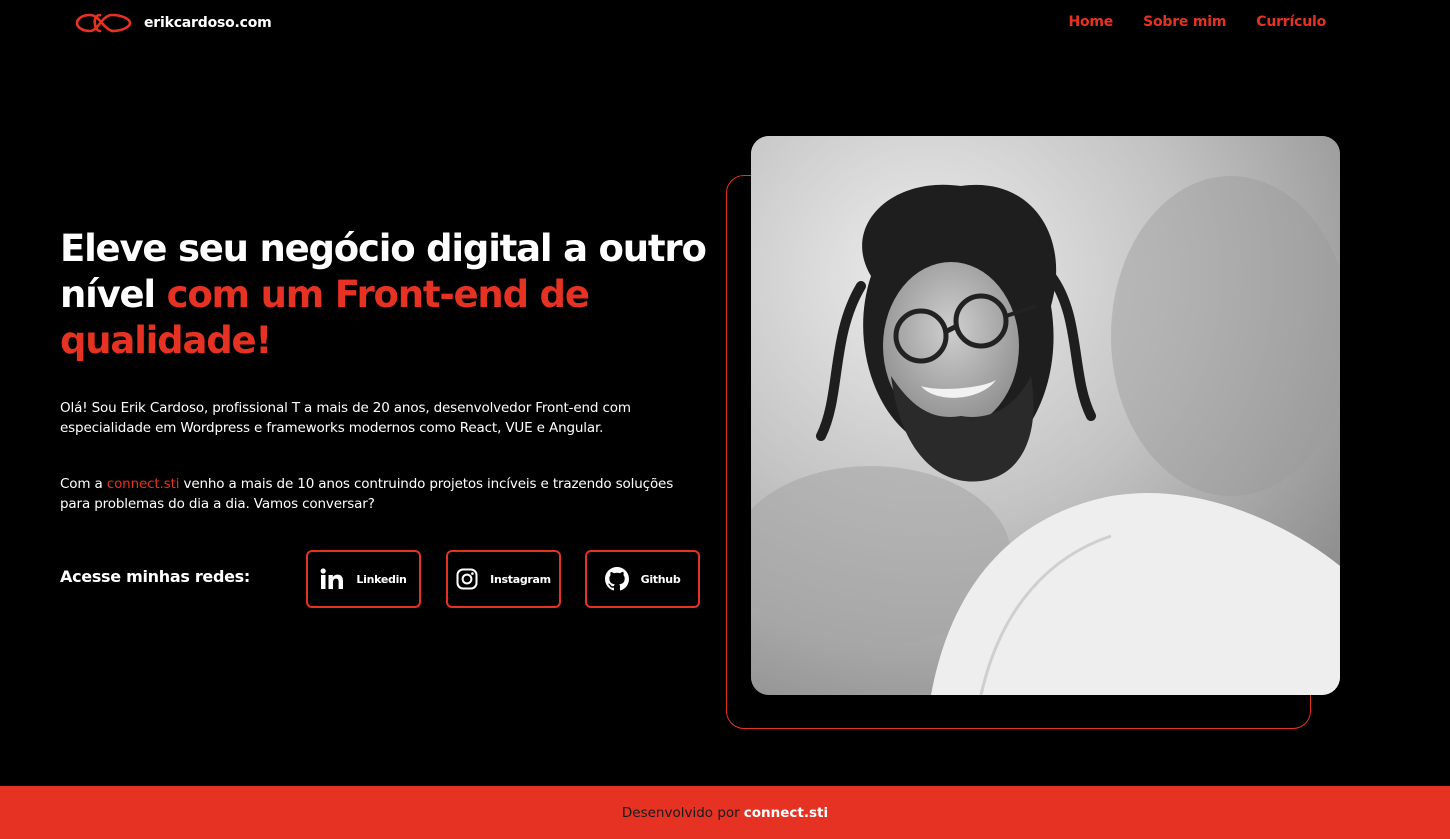  I want to click on github-label: Github, so click(660, 579).